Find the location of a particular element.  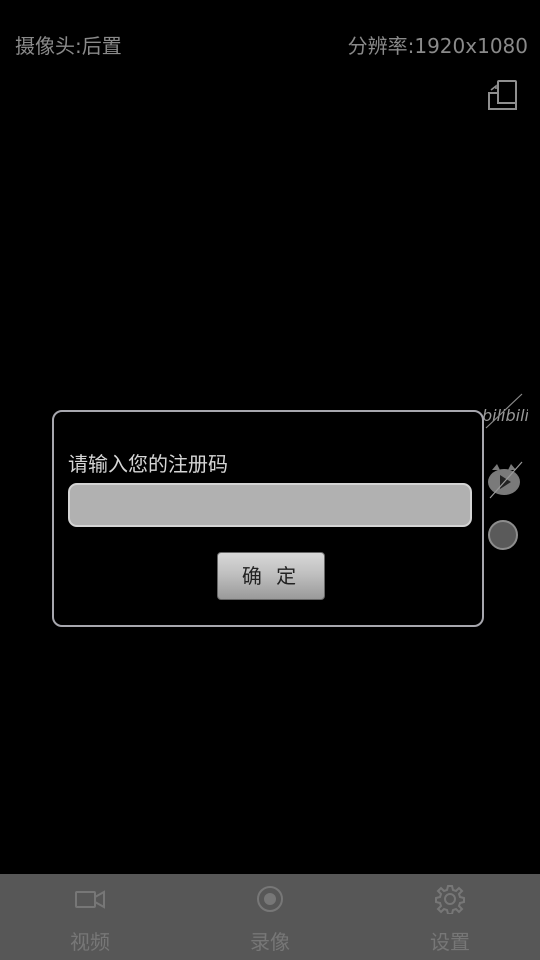

video-camera-icon is located at coordinates (90, 899).